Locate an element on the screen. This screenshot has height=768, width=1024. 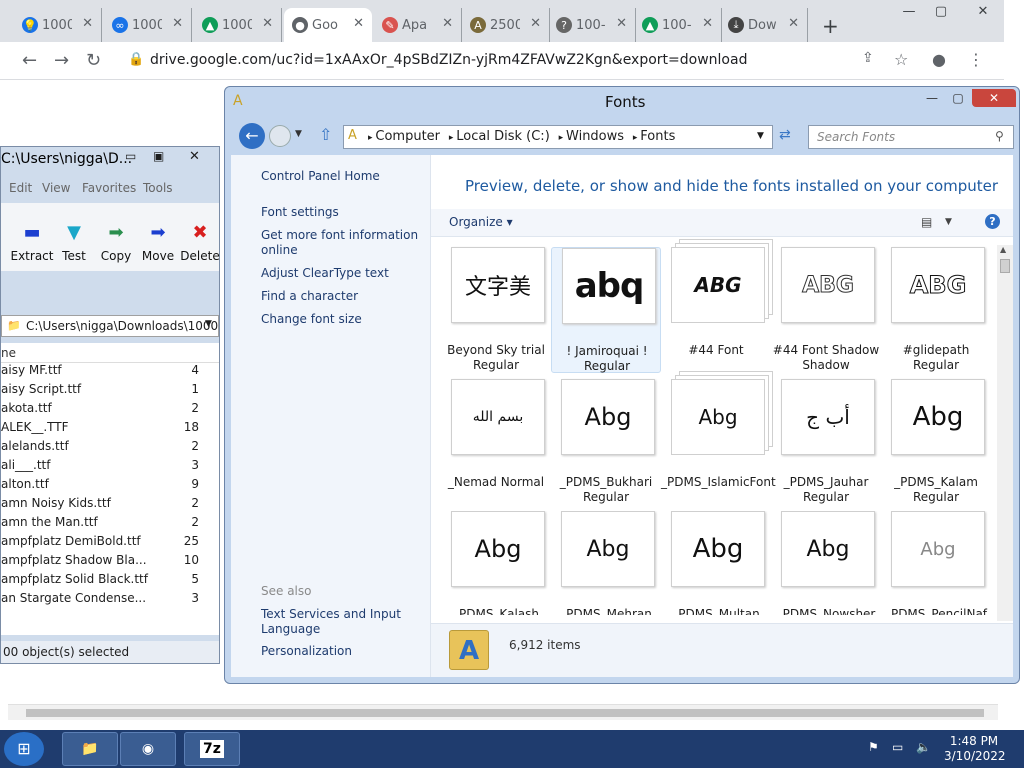
action-center-icon: ⚑ is located at coordinates (873, 747).